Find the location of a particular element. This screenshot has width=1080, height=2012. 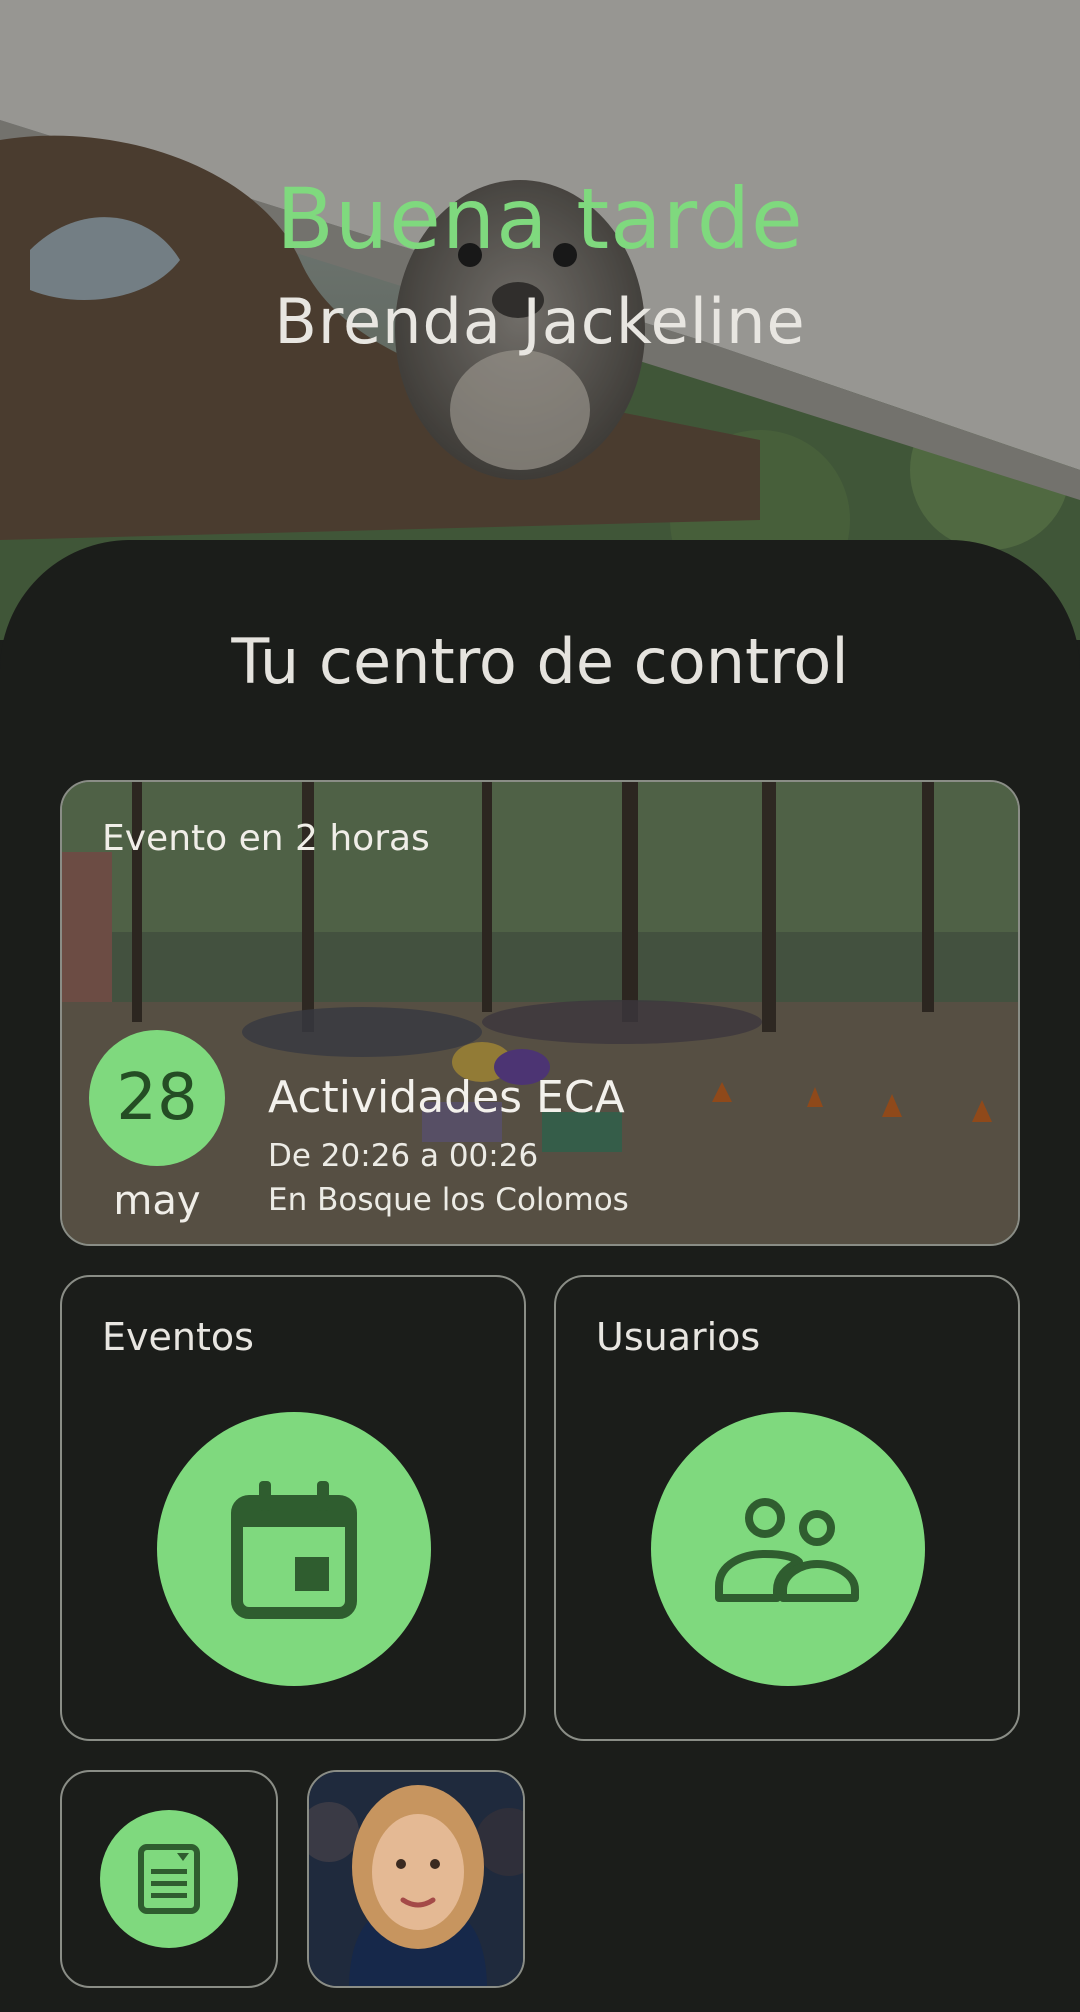

forms-icon-circle is located at coordinates (169, 1879).